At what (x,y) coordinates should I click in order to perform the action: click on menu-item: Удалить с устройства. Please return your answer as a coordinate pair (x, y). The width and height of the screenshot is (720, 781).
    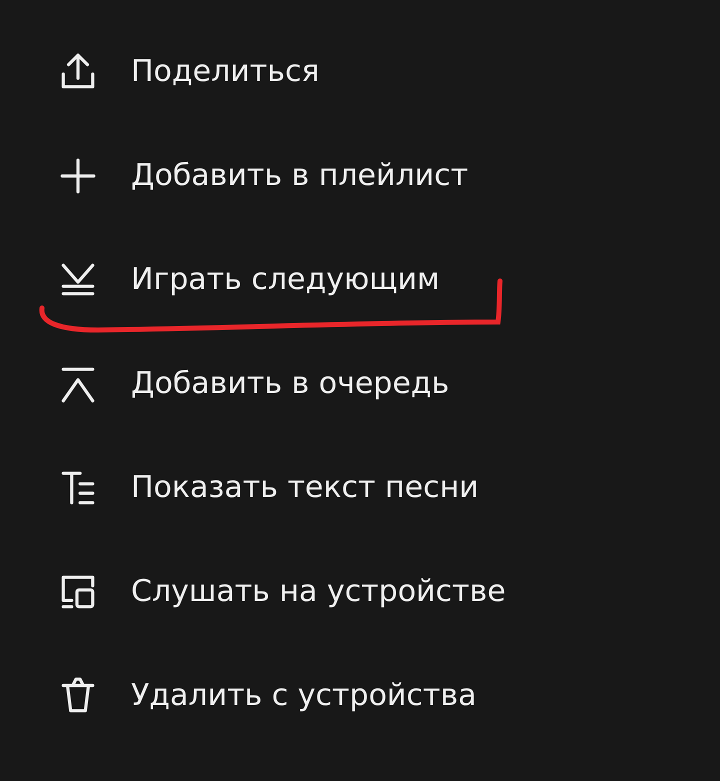
    Looking at the image, I should click on (303, 696).